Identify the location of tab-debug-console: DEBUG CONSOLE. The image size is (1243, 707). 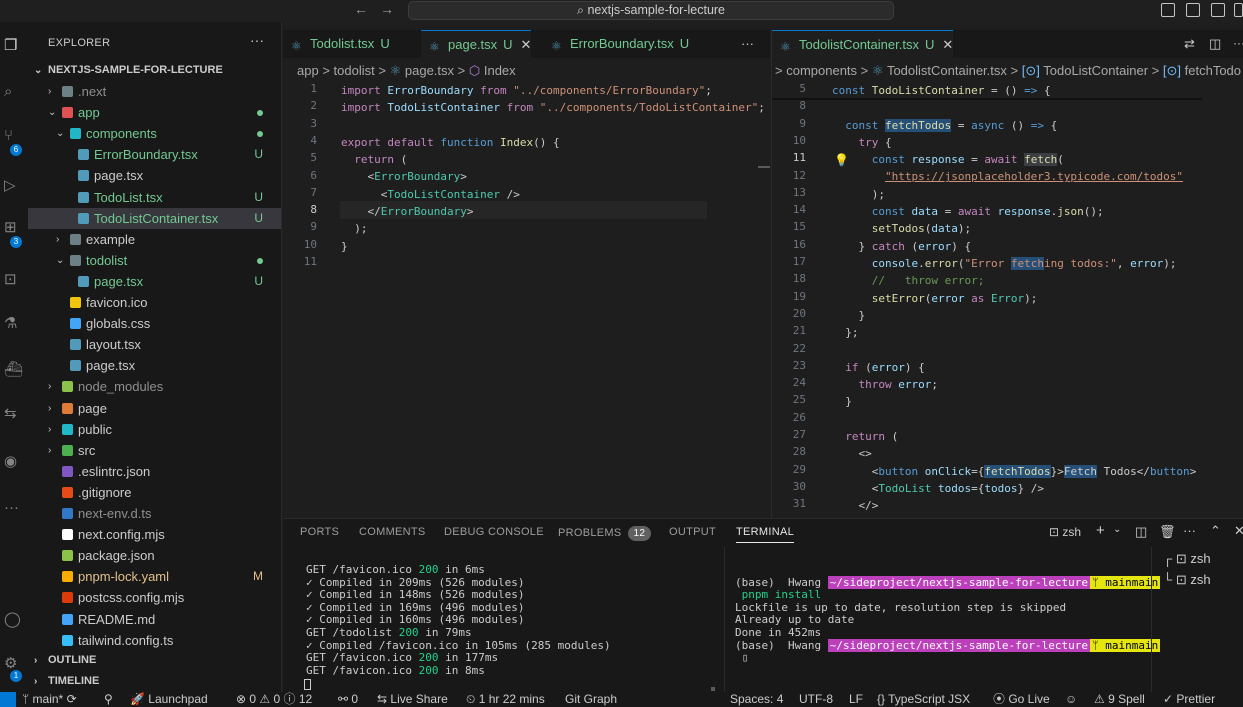
(494, 532).